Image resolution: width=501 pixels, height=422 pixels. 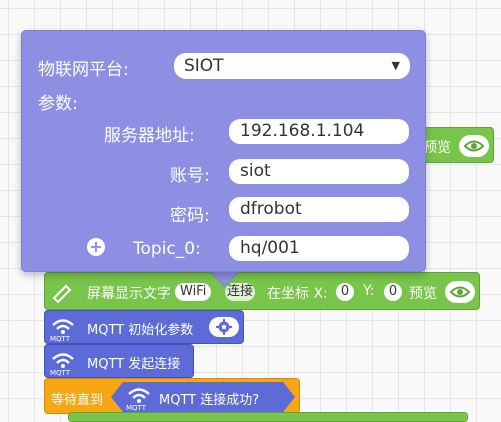 What do you see at coordinates (319, 248) in the screenshot?
I see `topic-field: hq/001` at bounding box center [319, 248].